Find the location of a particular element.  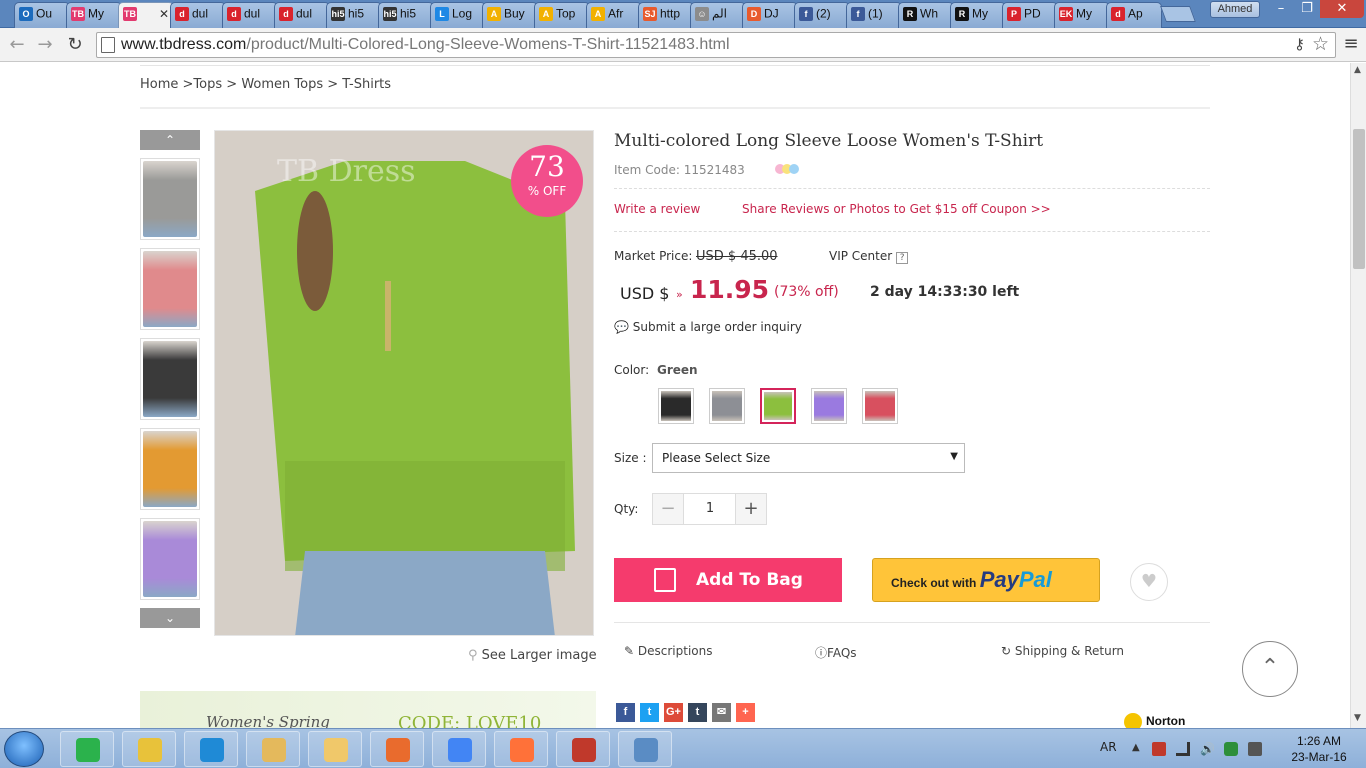

security-icon is located at coordinates (1159, 749).